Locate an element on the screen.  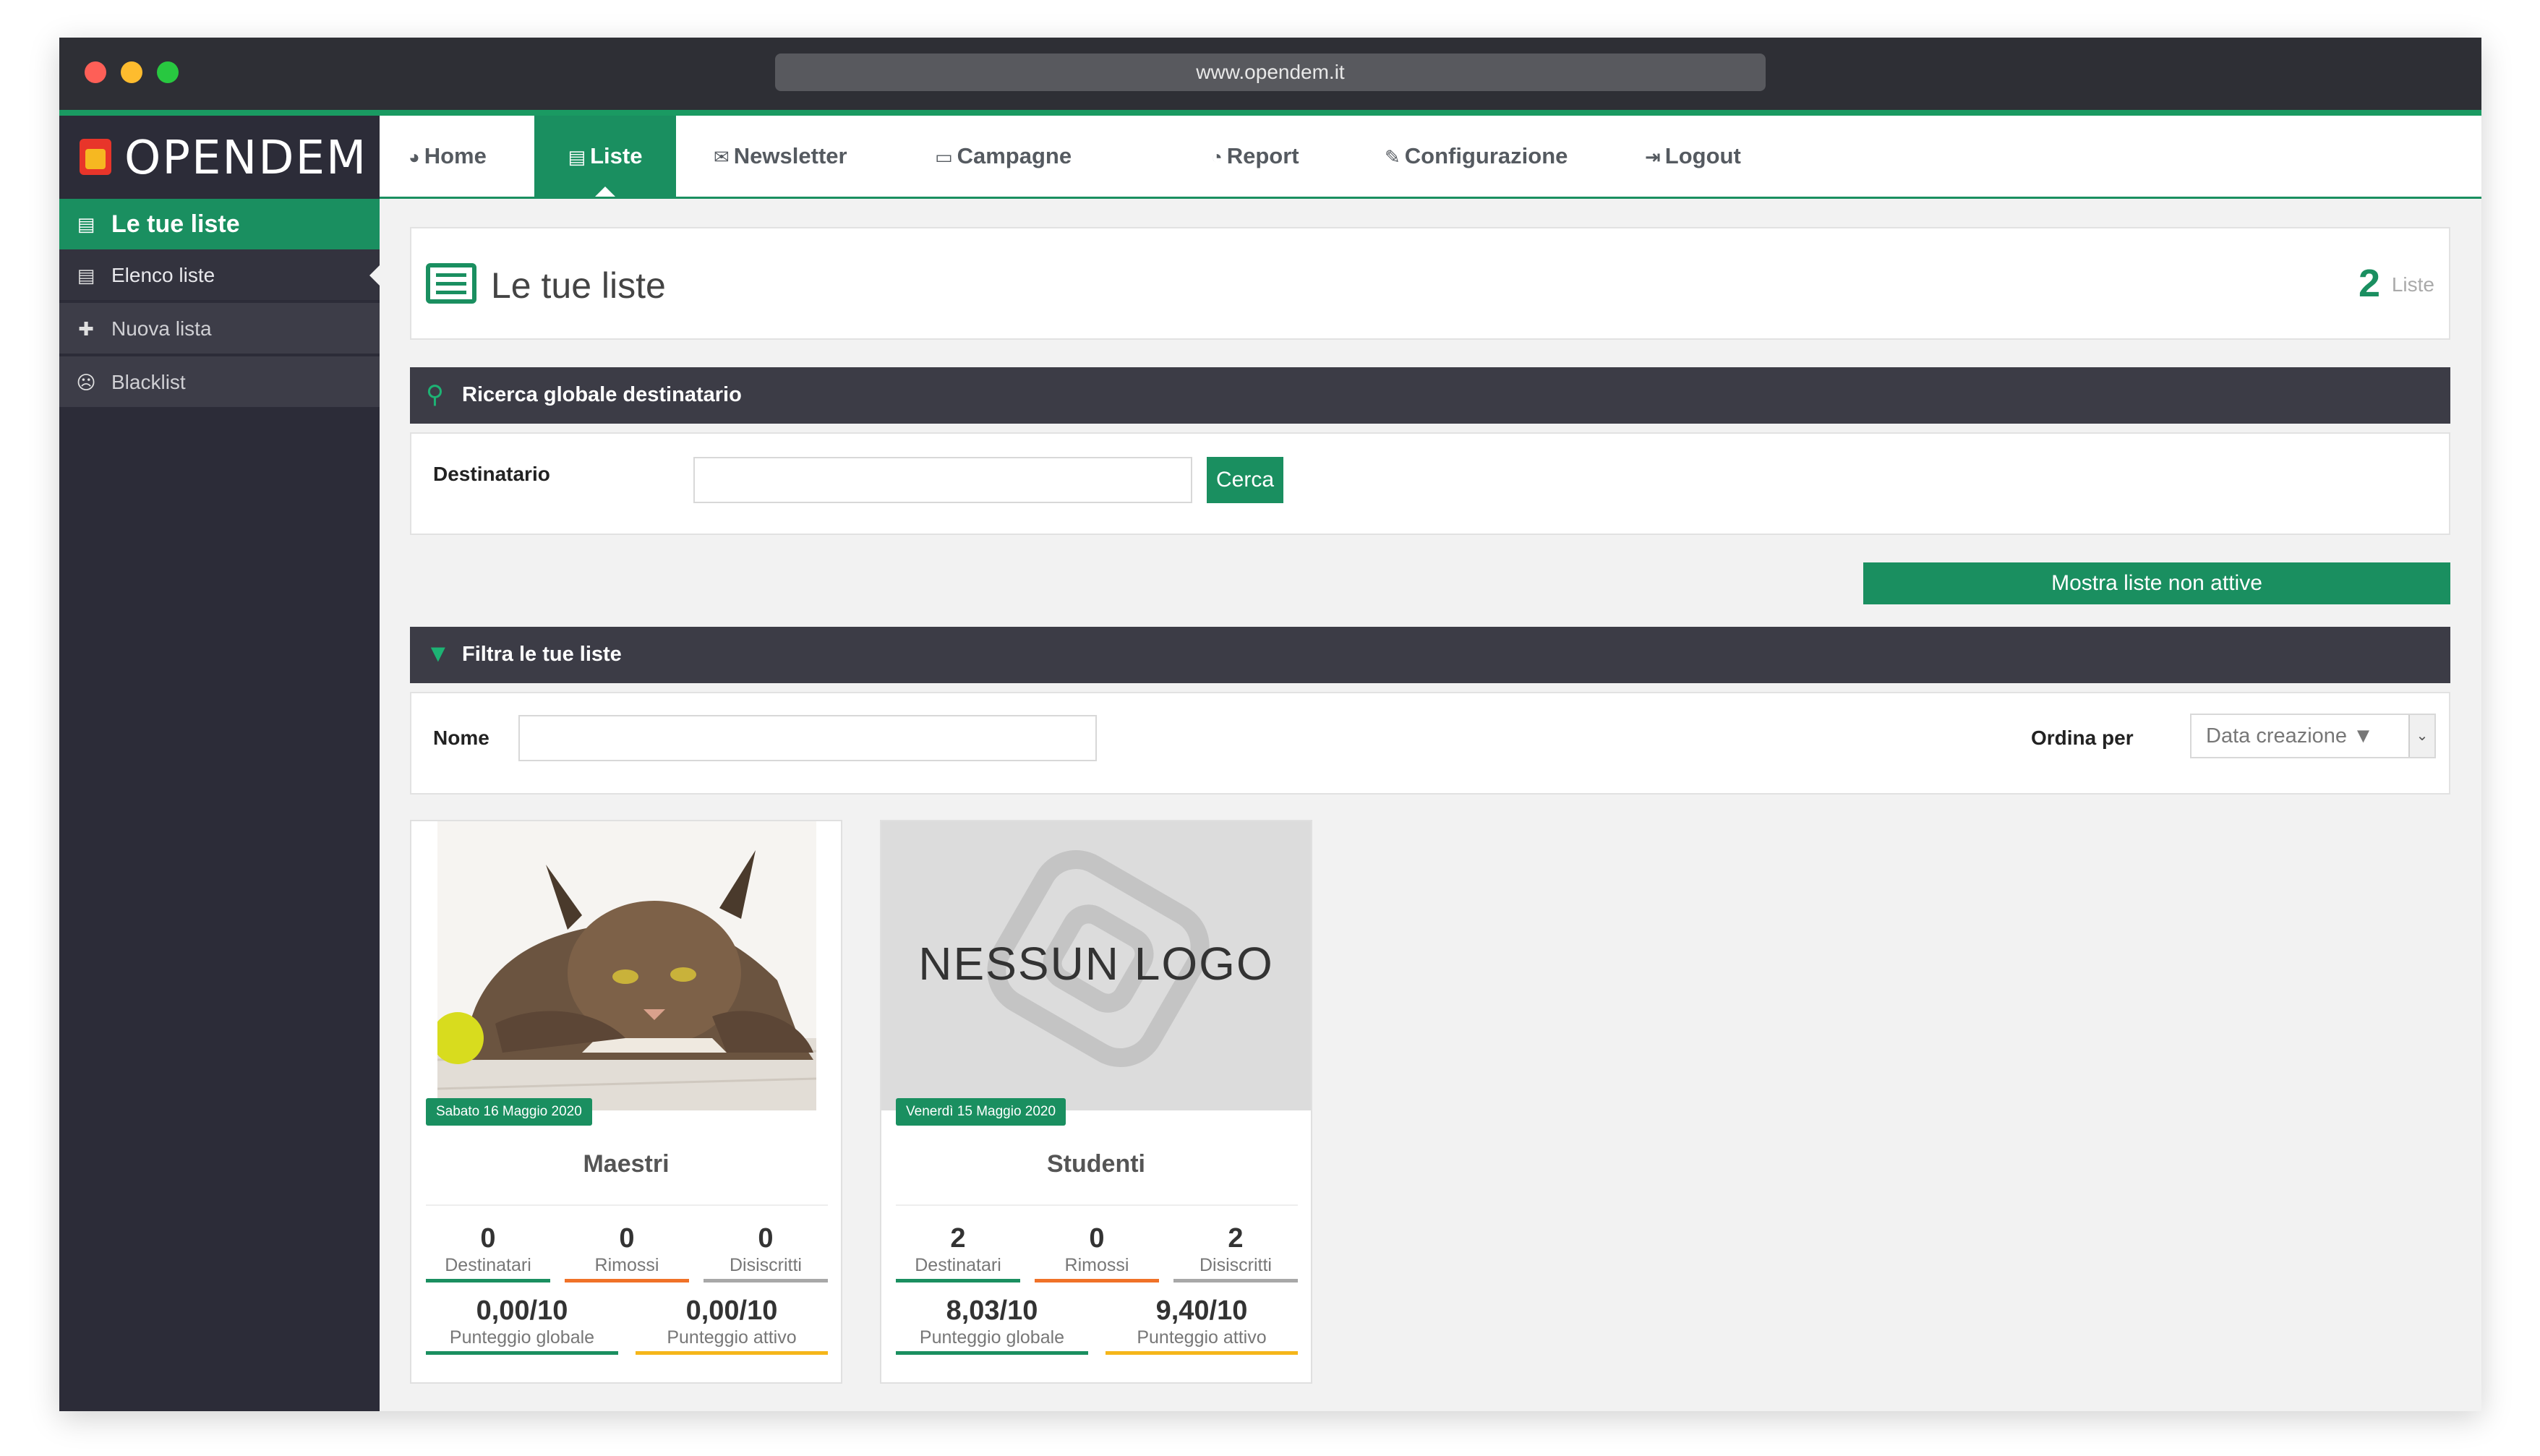
sidebar-item-elenco-liste: ▤ Elenco liste is located at coordinates (220, 275).